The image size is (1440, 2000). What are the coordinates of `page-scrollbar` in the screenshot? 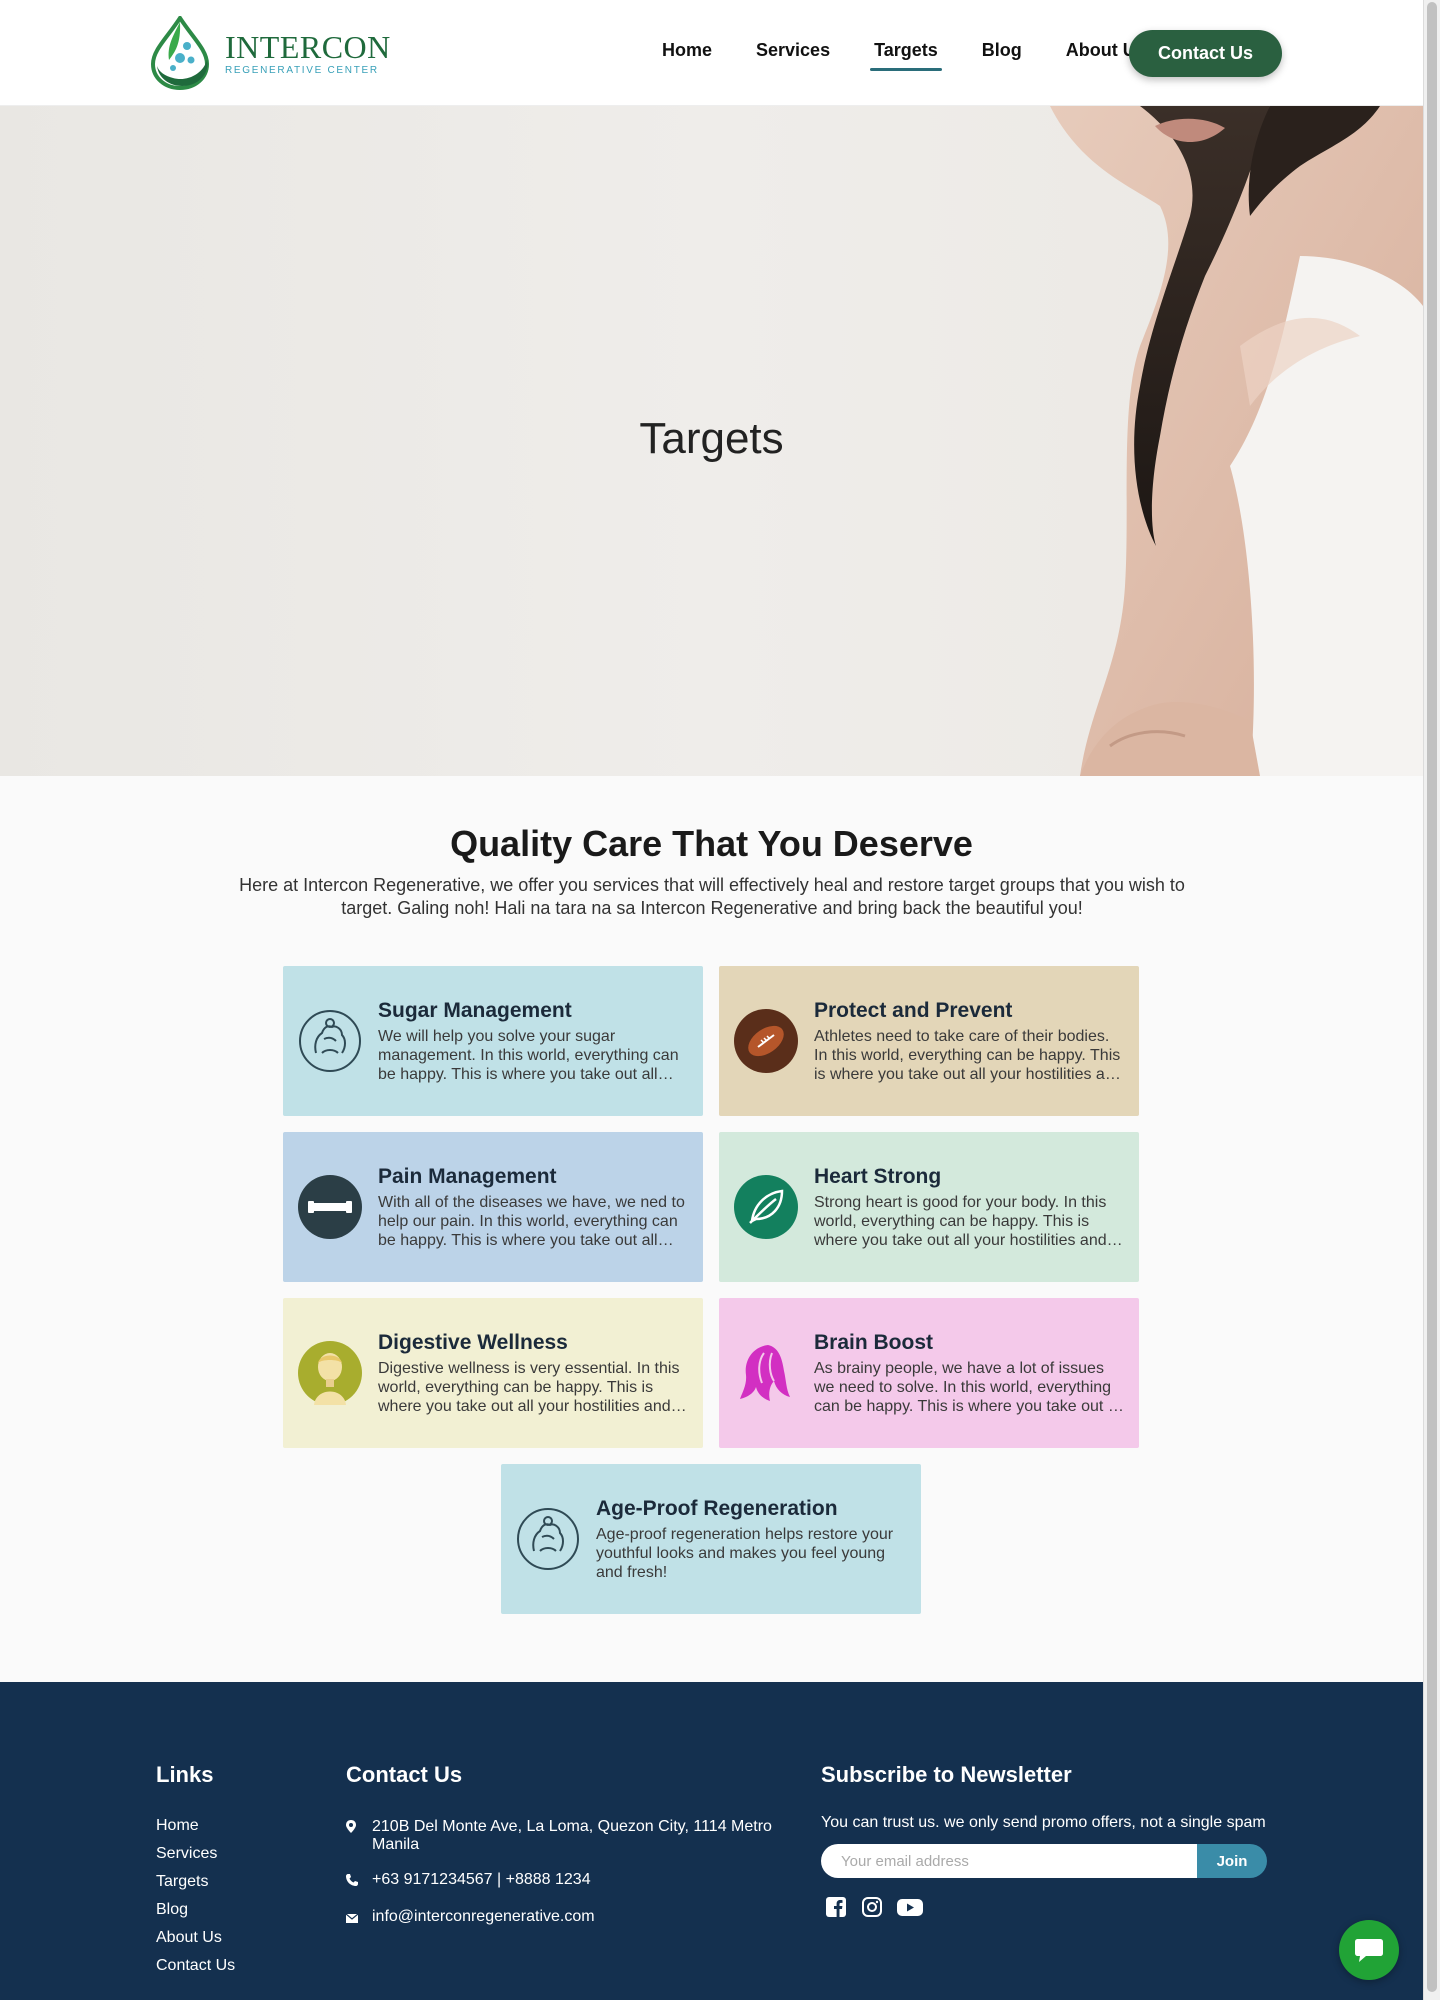 It's located at (1431, 1000).